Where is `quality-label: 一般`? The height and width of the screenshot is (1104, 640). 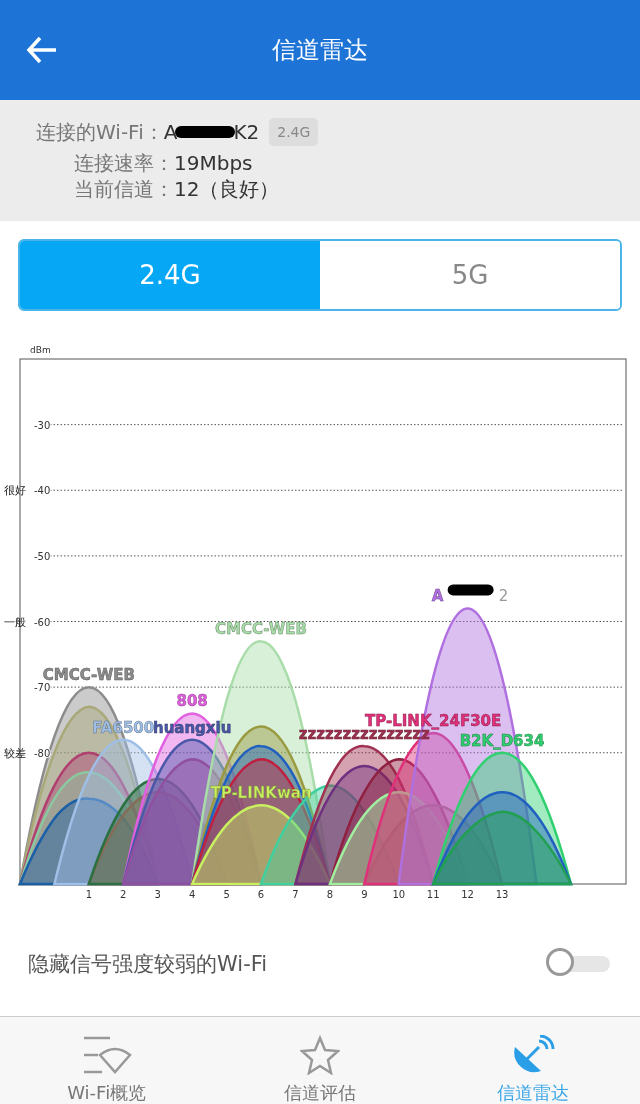
quality-label: 一般 is located at coordinates (15, 622).